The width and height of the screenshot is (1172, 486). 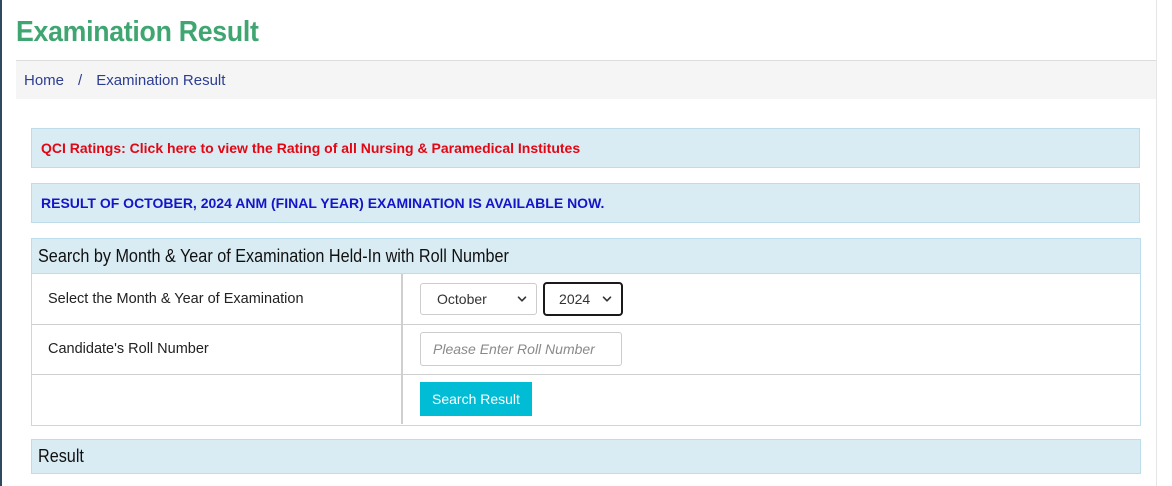 What do you see at coordinates (44, 80) in the screenshot?
I see `breadcrumb-home-link: Home` at bounding box center [44, 80].